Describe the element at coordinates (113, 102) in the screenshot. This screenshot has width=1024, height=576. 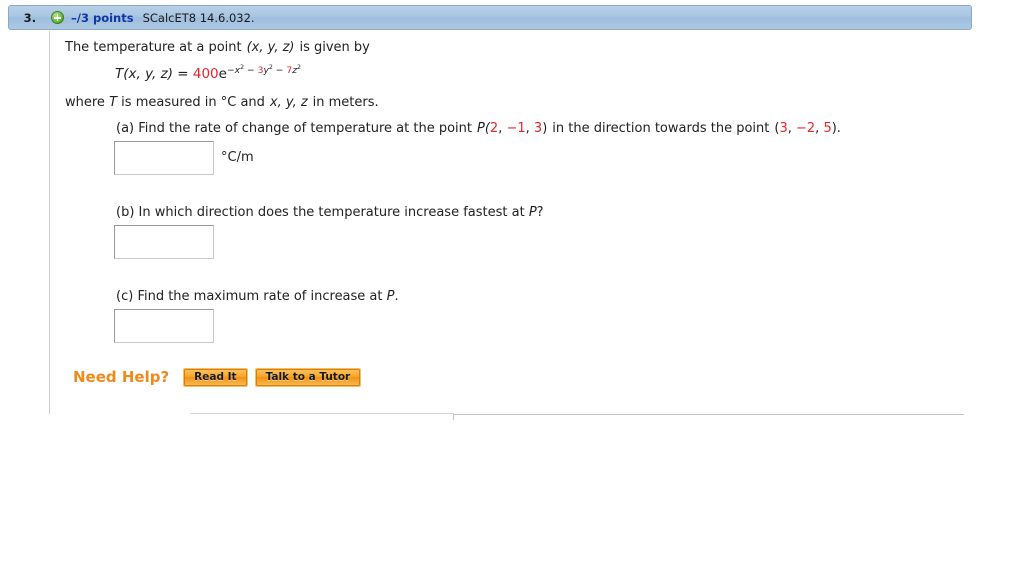
I see `units-symbol-t: T` at that location.